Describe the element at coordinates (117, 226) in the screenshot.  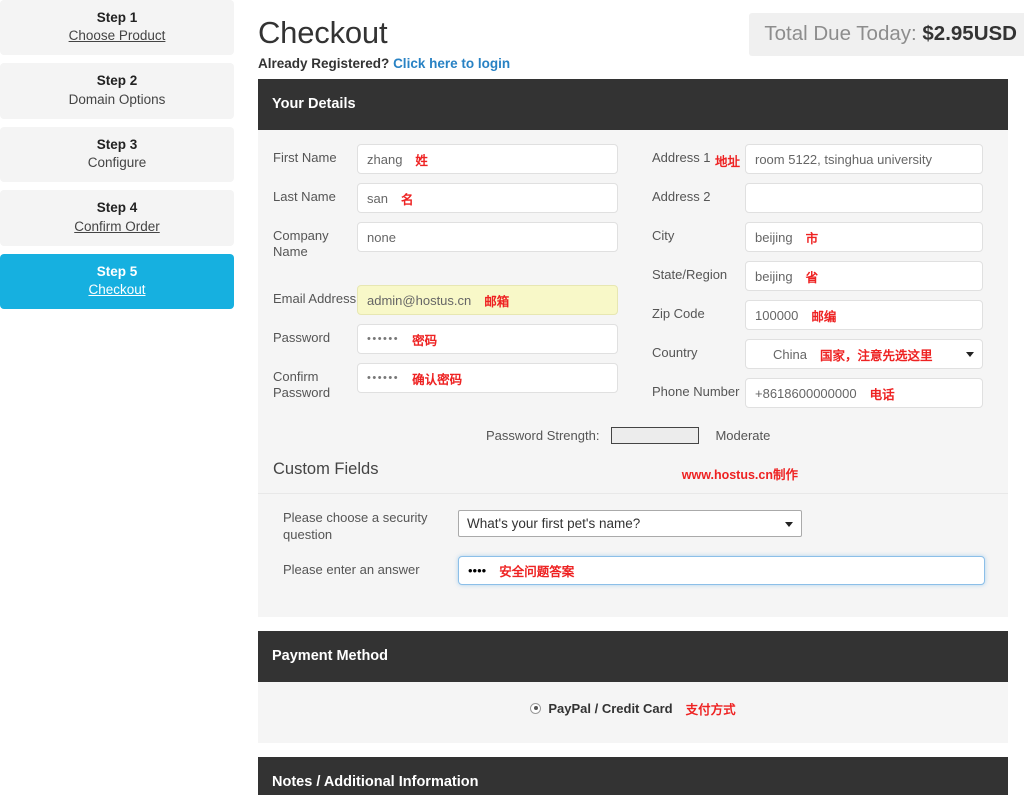
I see `step-4-label: Confirm Order` at that location.